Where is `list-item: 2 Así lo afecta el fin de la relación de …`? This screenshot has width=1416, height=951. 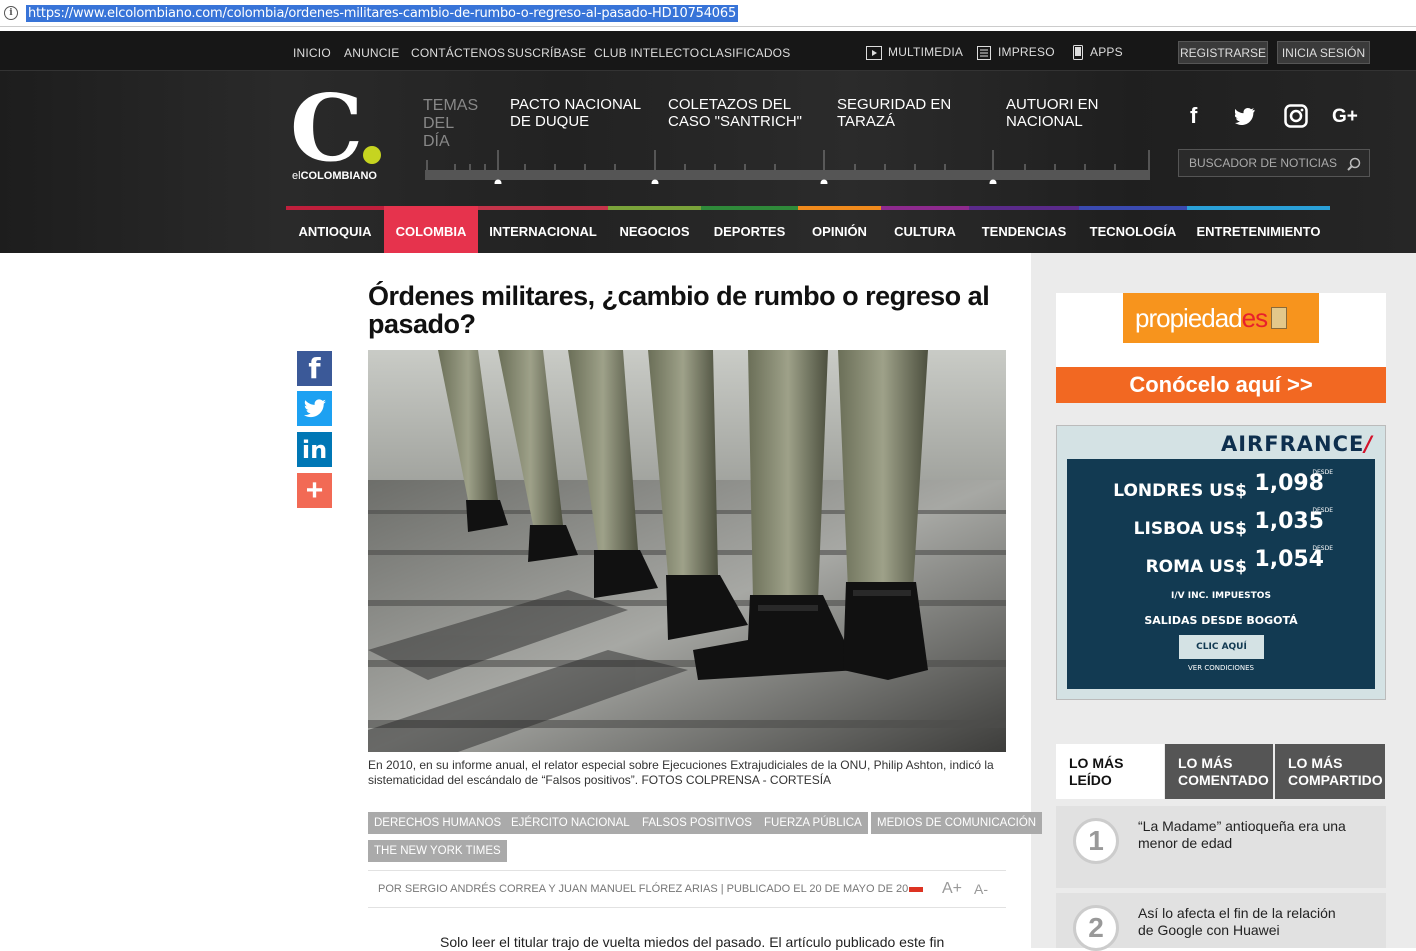
list-item: 2 Así lo afecta el fin de la relación de … is located at coordinates (1221, 922).